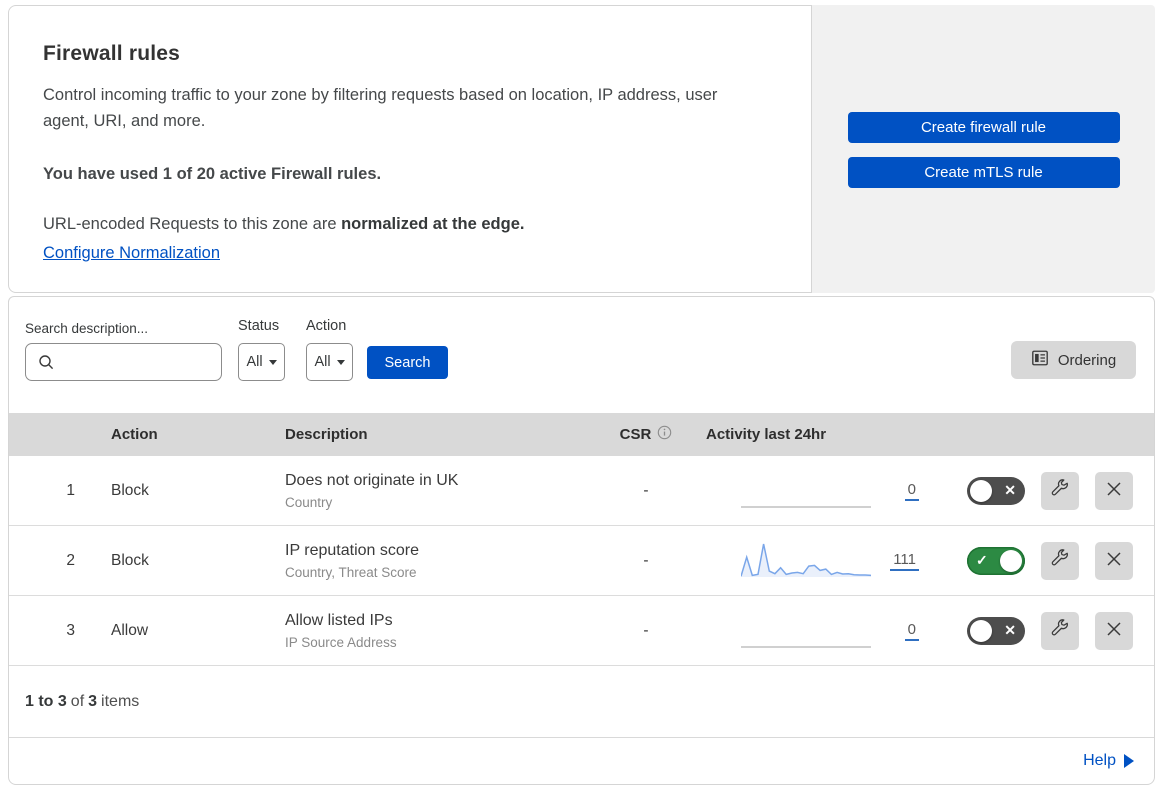 This screenshot has width=1161, height=791. What do you see at coordinates (70, 630) in the screenshot?
I see `rule-priority: 3` at bounding box center [70, 630].